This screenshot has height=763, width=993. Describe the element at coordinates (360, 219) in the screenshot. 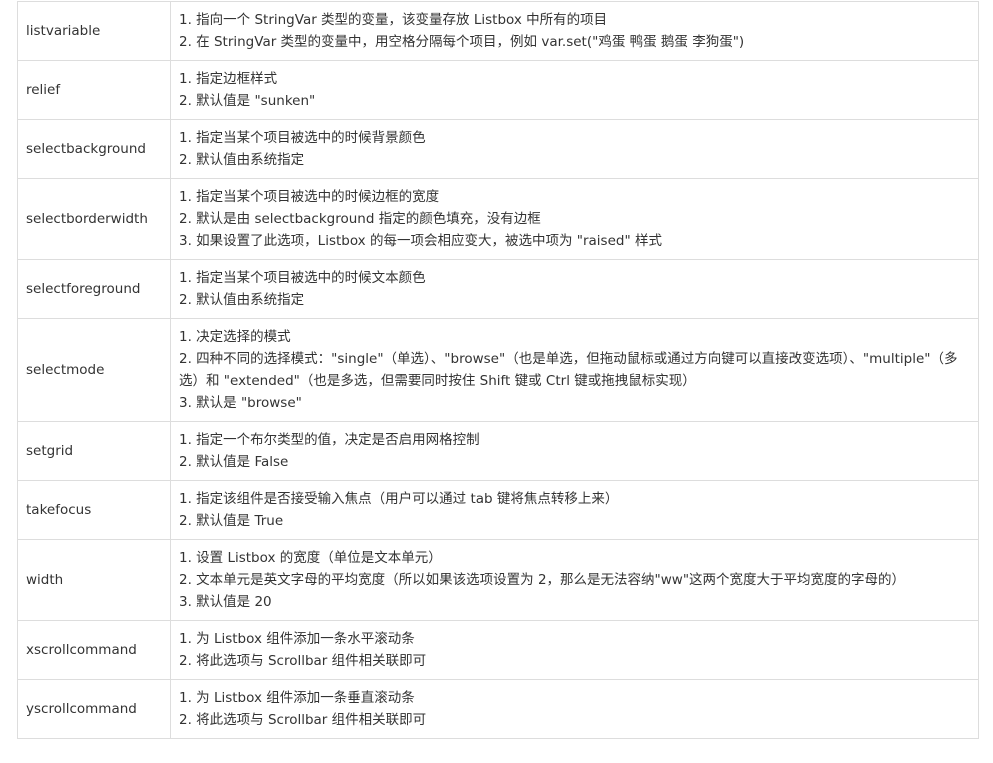

I see `option-description-line: 2. 默认是由 selectbackground 指定的颜色填充，没有边框` at that location.